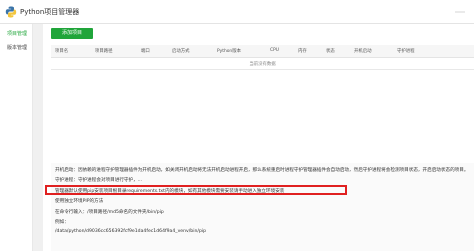 The image size is (474, 251). What do you see at coordinates (50, 12) in the screenshot?
I see `app-title: Python项目管理器` at bounding box center [50, 12].